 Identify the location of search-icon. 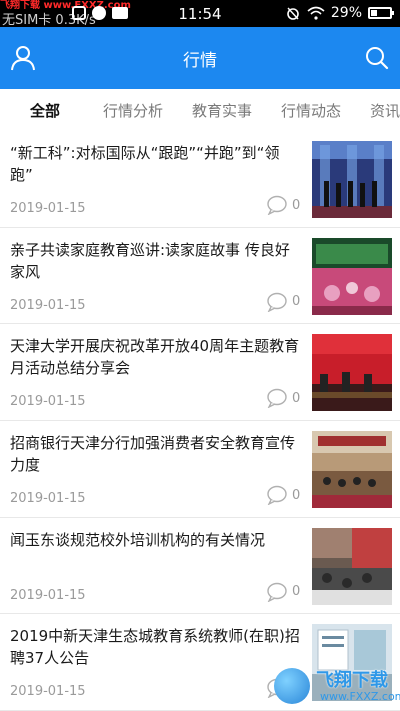
(377, 58).